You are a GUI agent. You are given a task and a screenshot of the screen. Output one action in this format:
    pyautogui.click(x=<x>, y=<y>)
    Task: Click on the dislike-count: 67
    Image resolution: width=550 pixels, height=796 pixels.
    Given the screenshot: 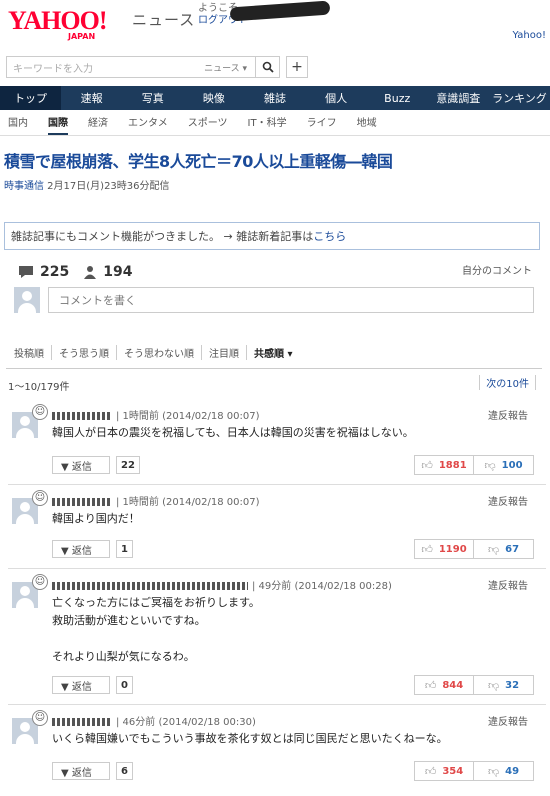 What is the action you would take?
    pyautogui.click(x=512, y=549)
    